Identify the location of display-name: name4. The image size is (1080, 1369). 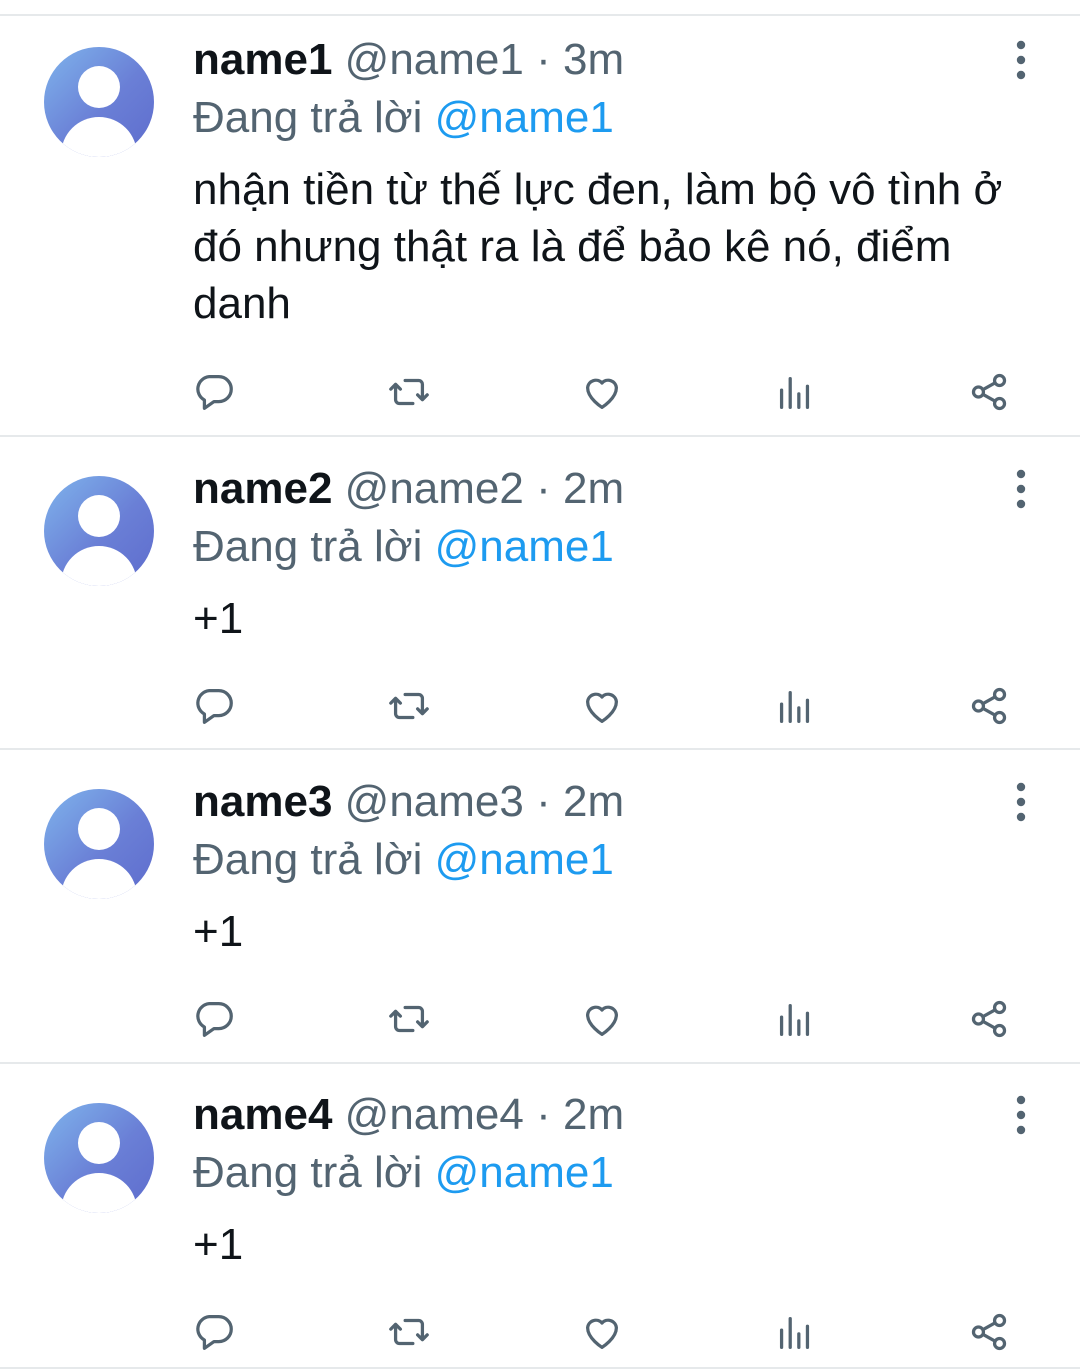
(262, 1114).